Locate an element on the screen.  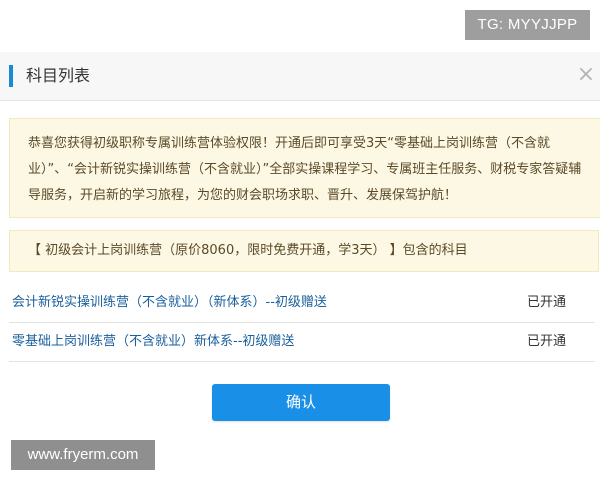
dialog-header: 科目列表 × is located at coordinates (300, 76).